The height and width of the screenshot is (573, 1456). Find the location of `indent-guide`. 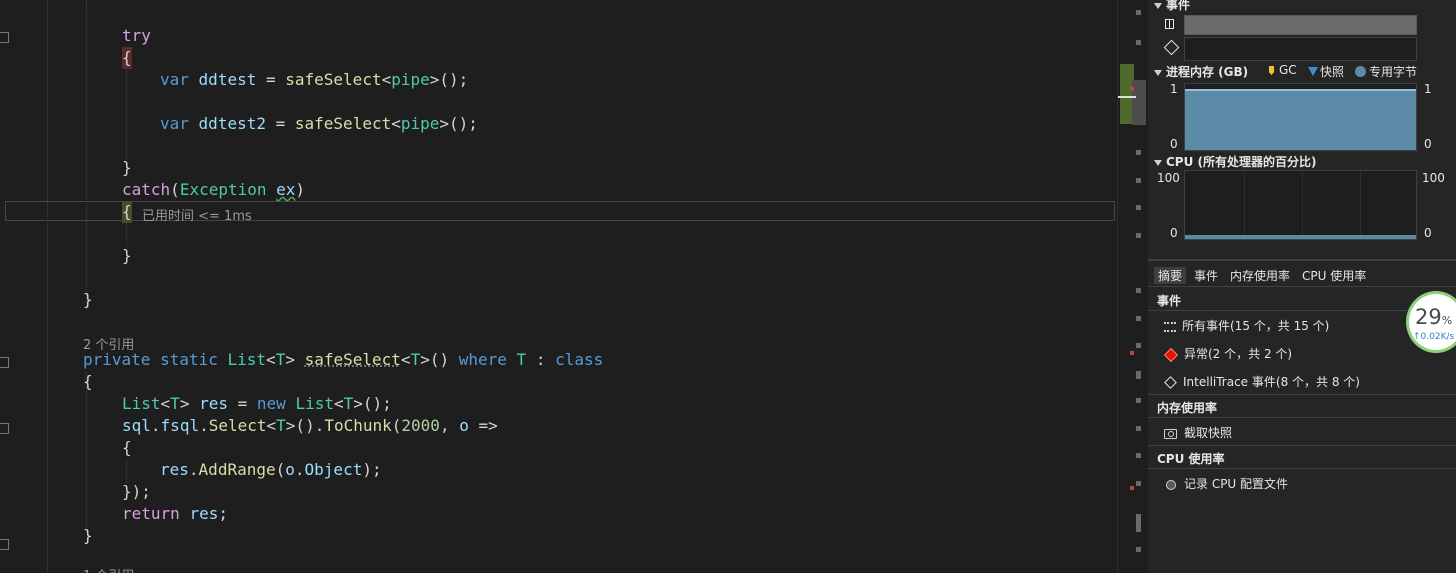

indent-guide is located at coordinates (47, 286).